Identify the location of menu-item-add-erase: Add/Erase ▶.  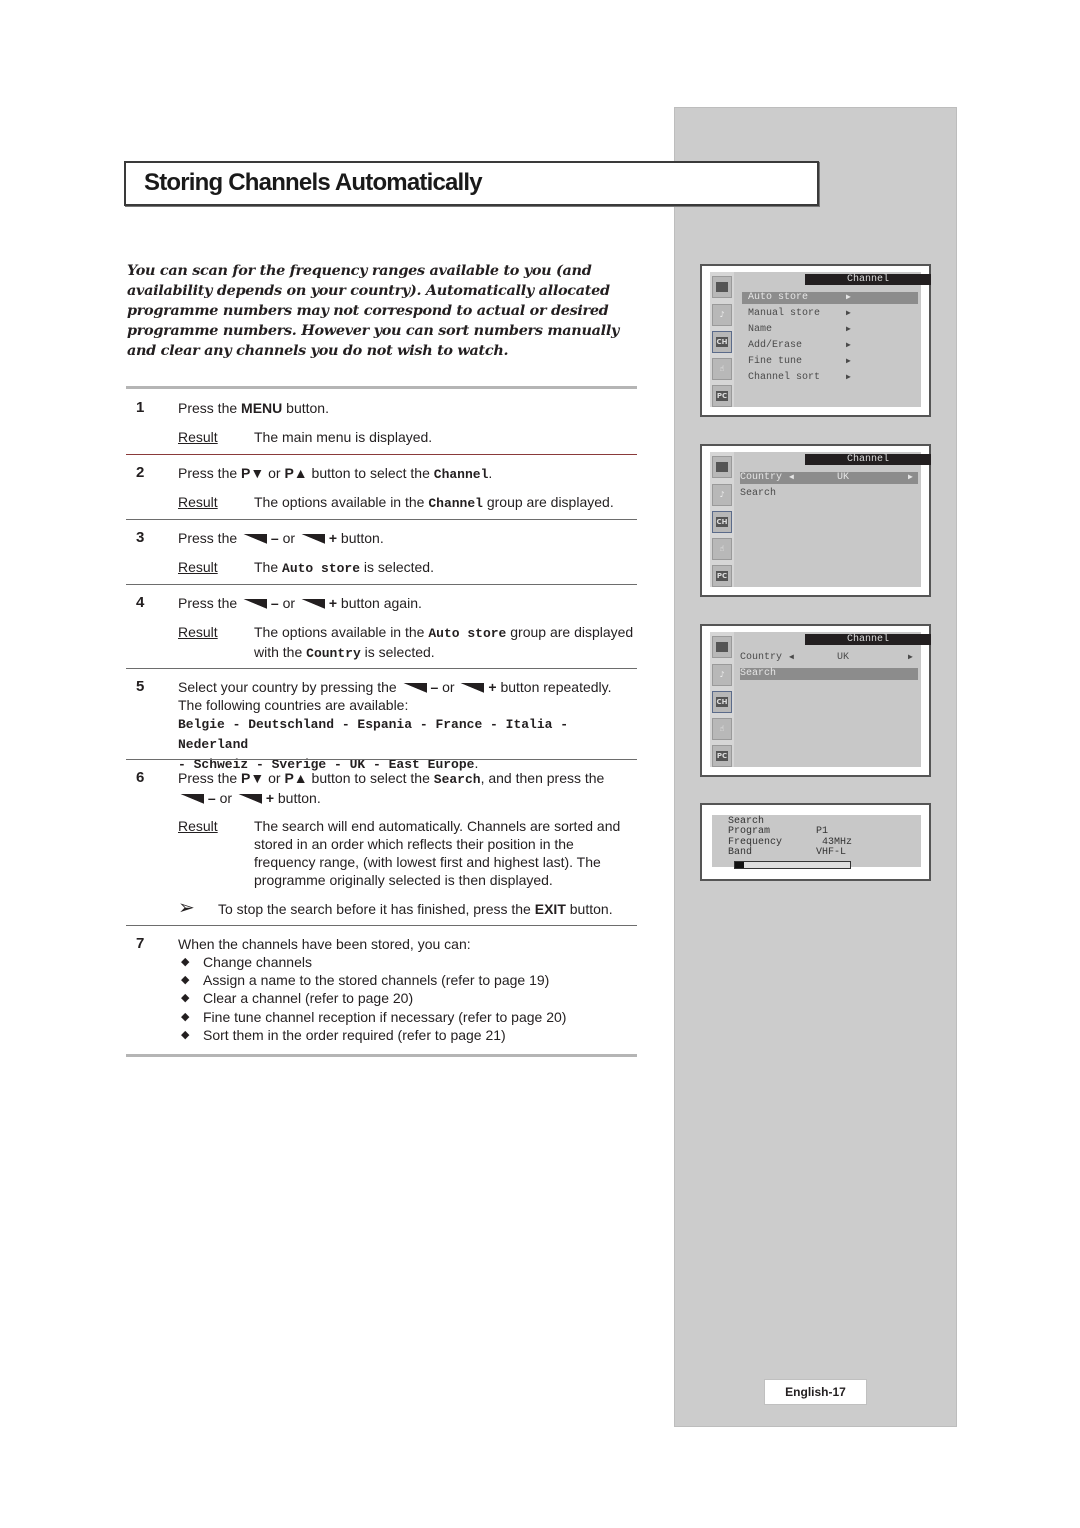
(799, 345).